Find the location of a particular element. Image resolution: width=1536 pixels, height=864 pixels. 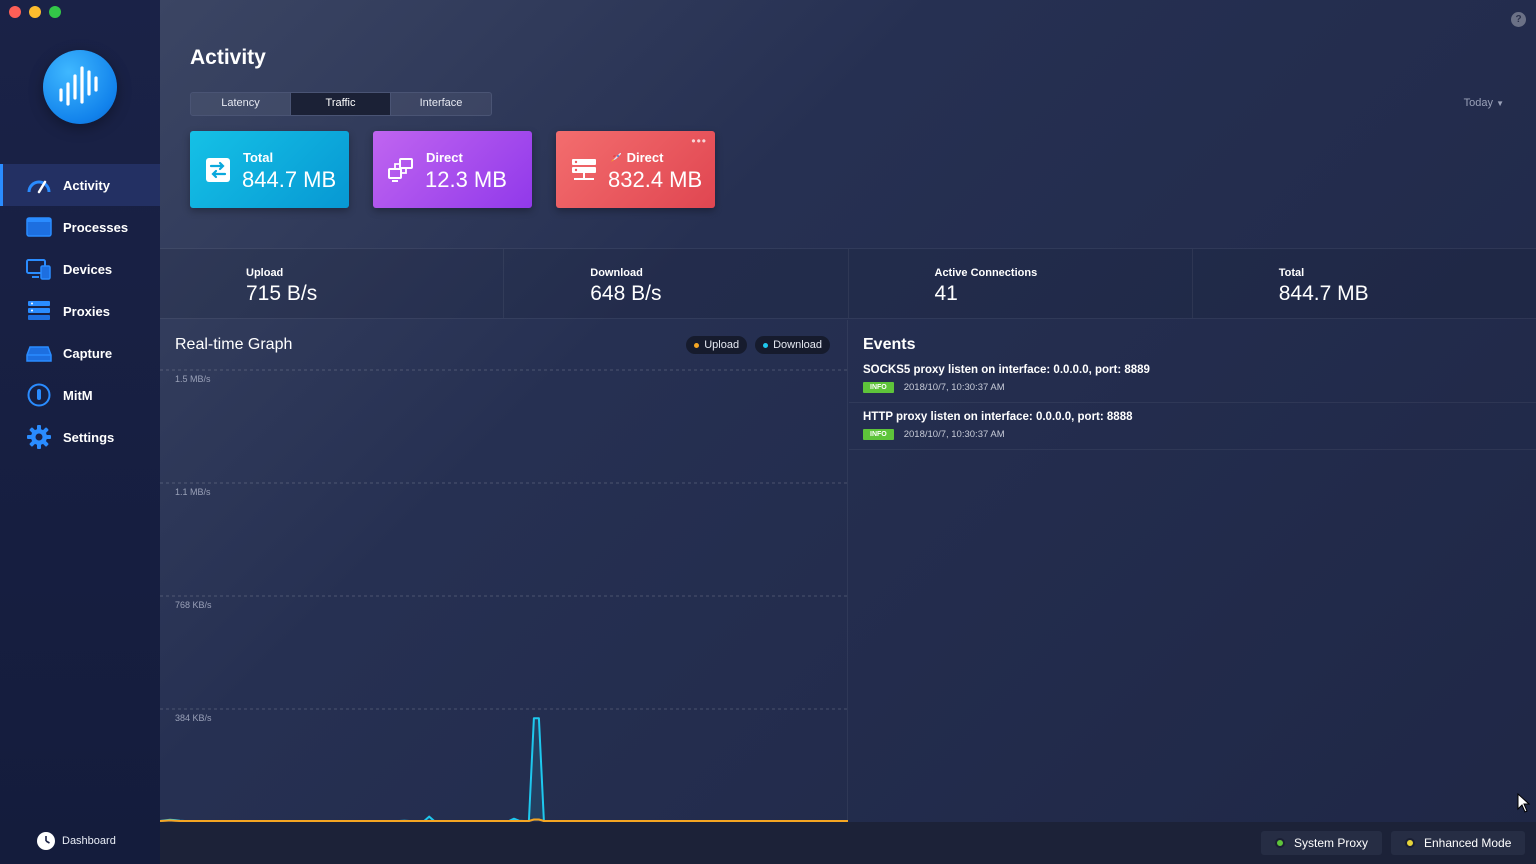

total-card: Total 844.7 MB is located at coordinates (269, 169).